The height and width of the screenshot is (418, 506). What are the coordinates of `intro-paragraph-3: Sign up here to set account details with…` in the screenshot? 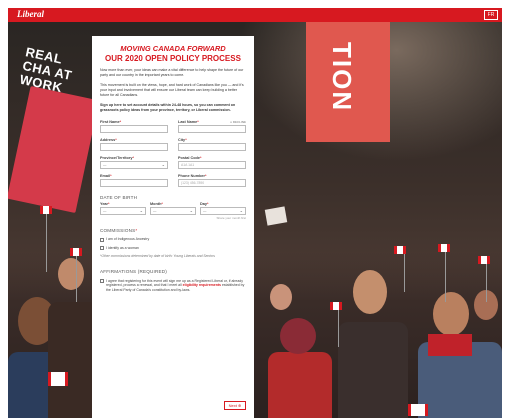 It's located at (168, 107).